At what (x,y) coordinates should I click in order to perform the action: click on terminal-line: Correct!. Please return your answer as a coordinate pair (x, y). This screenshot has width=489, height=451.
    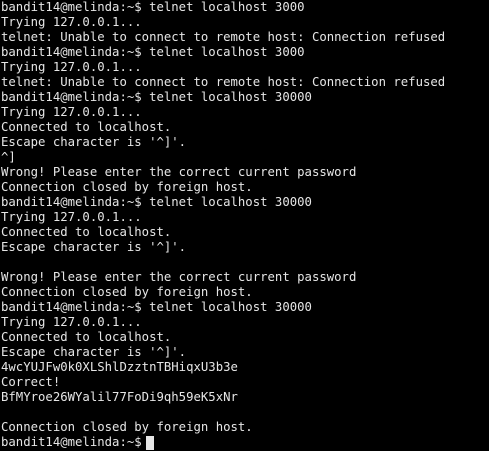
    Looking at the image, I should click on (31, 382).